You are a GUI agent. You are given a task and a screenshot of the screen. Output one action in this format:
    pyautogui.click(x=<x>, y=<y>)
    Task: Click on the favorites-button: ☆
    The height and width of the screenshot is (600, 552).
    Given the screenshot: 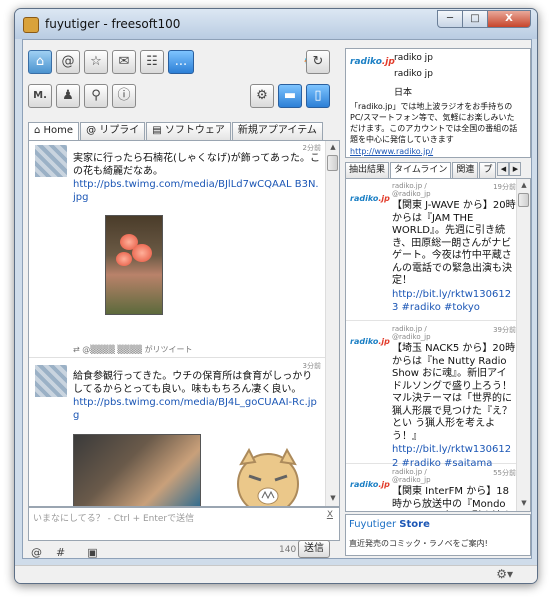 What is the action you would take?
    pyautogui.click(x=96, y=62)
    